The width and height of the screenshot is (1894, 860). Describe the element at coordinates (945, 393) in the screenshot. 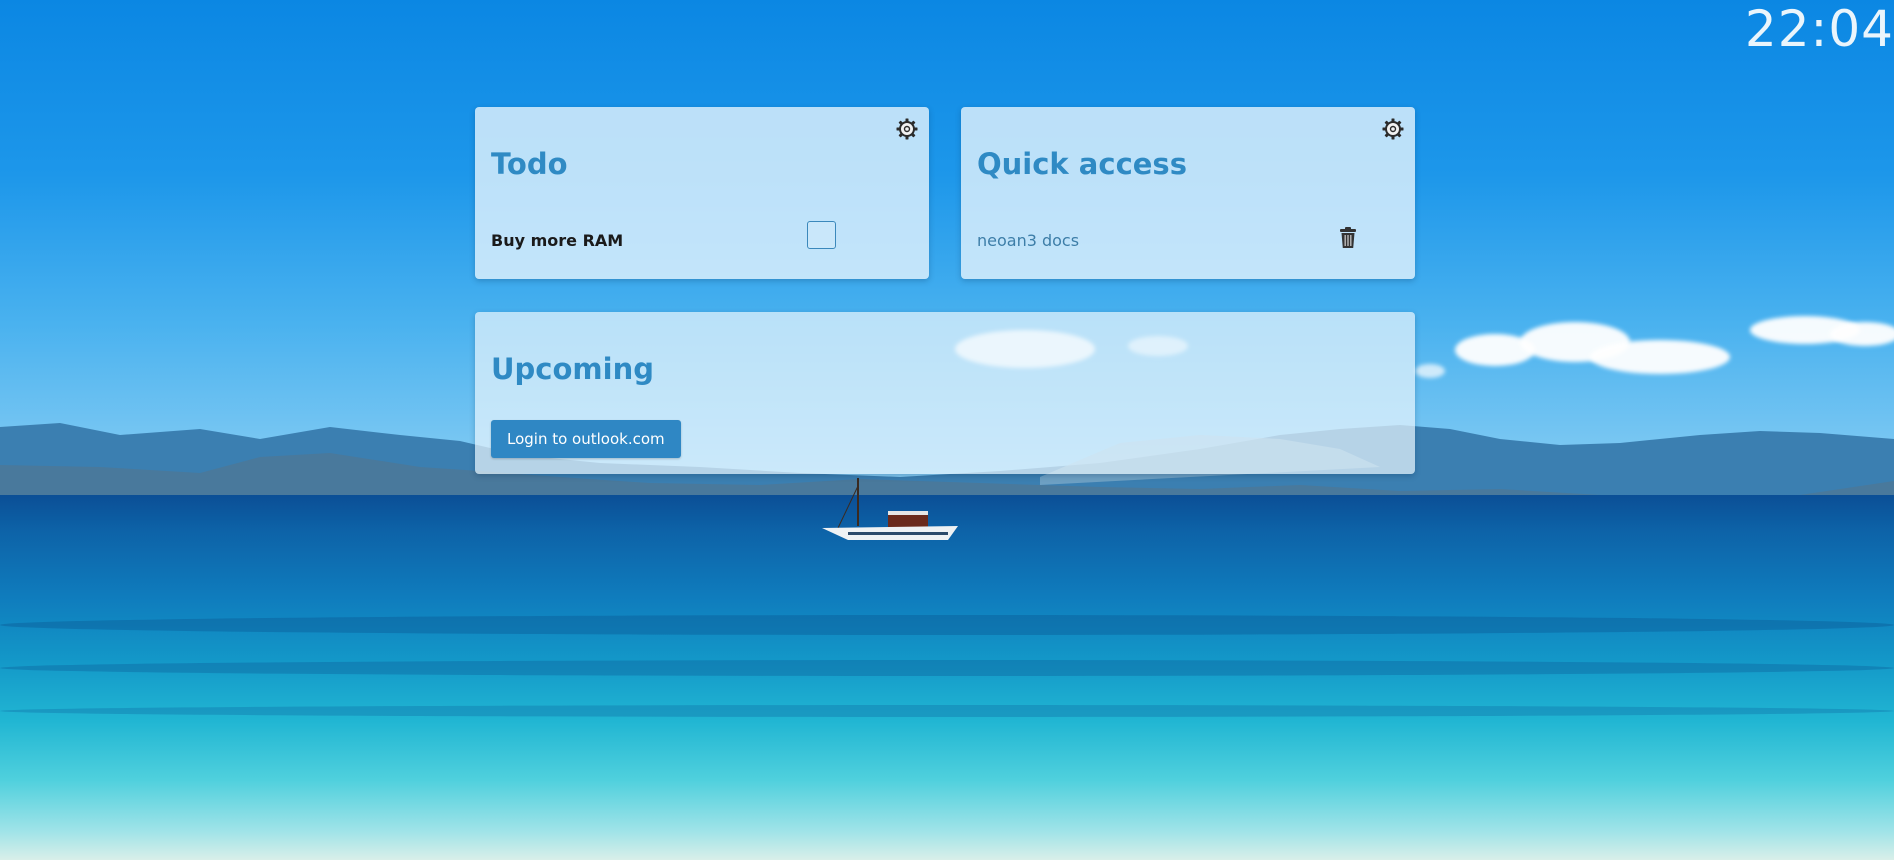

I see `upcoming-card: Upcoming Login to outlook.com` at that location.